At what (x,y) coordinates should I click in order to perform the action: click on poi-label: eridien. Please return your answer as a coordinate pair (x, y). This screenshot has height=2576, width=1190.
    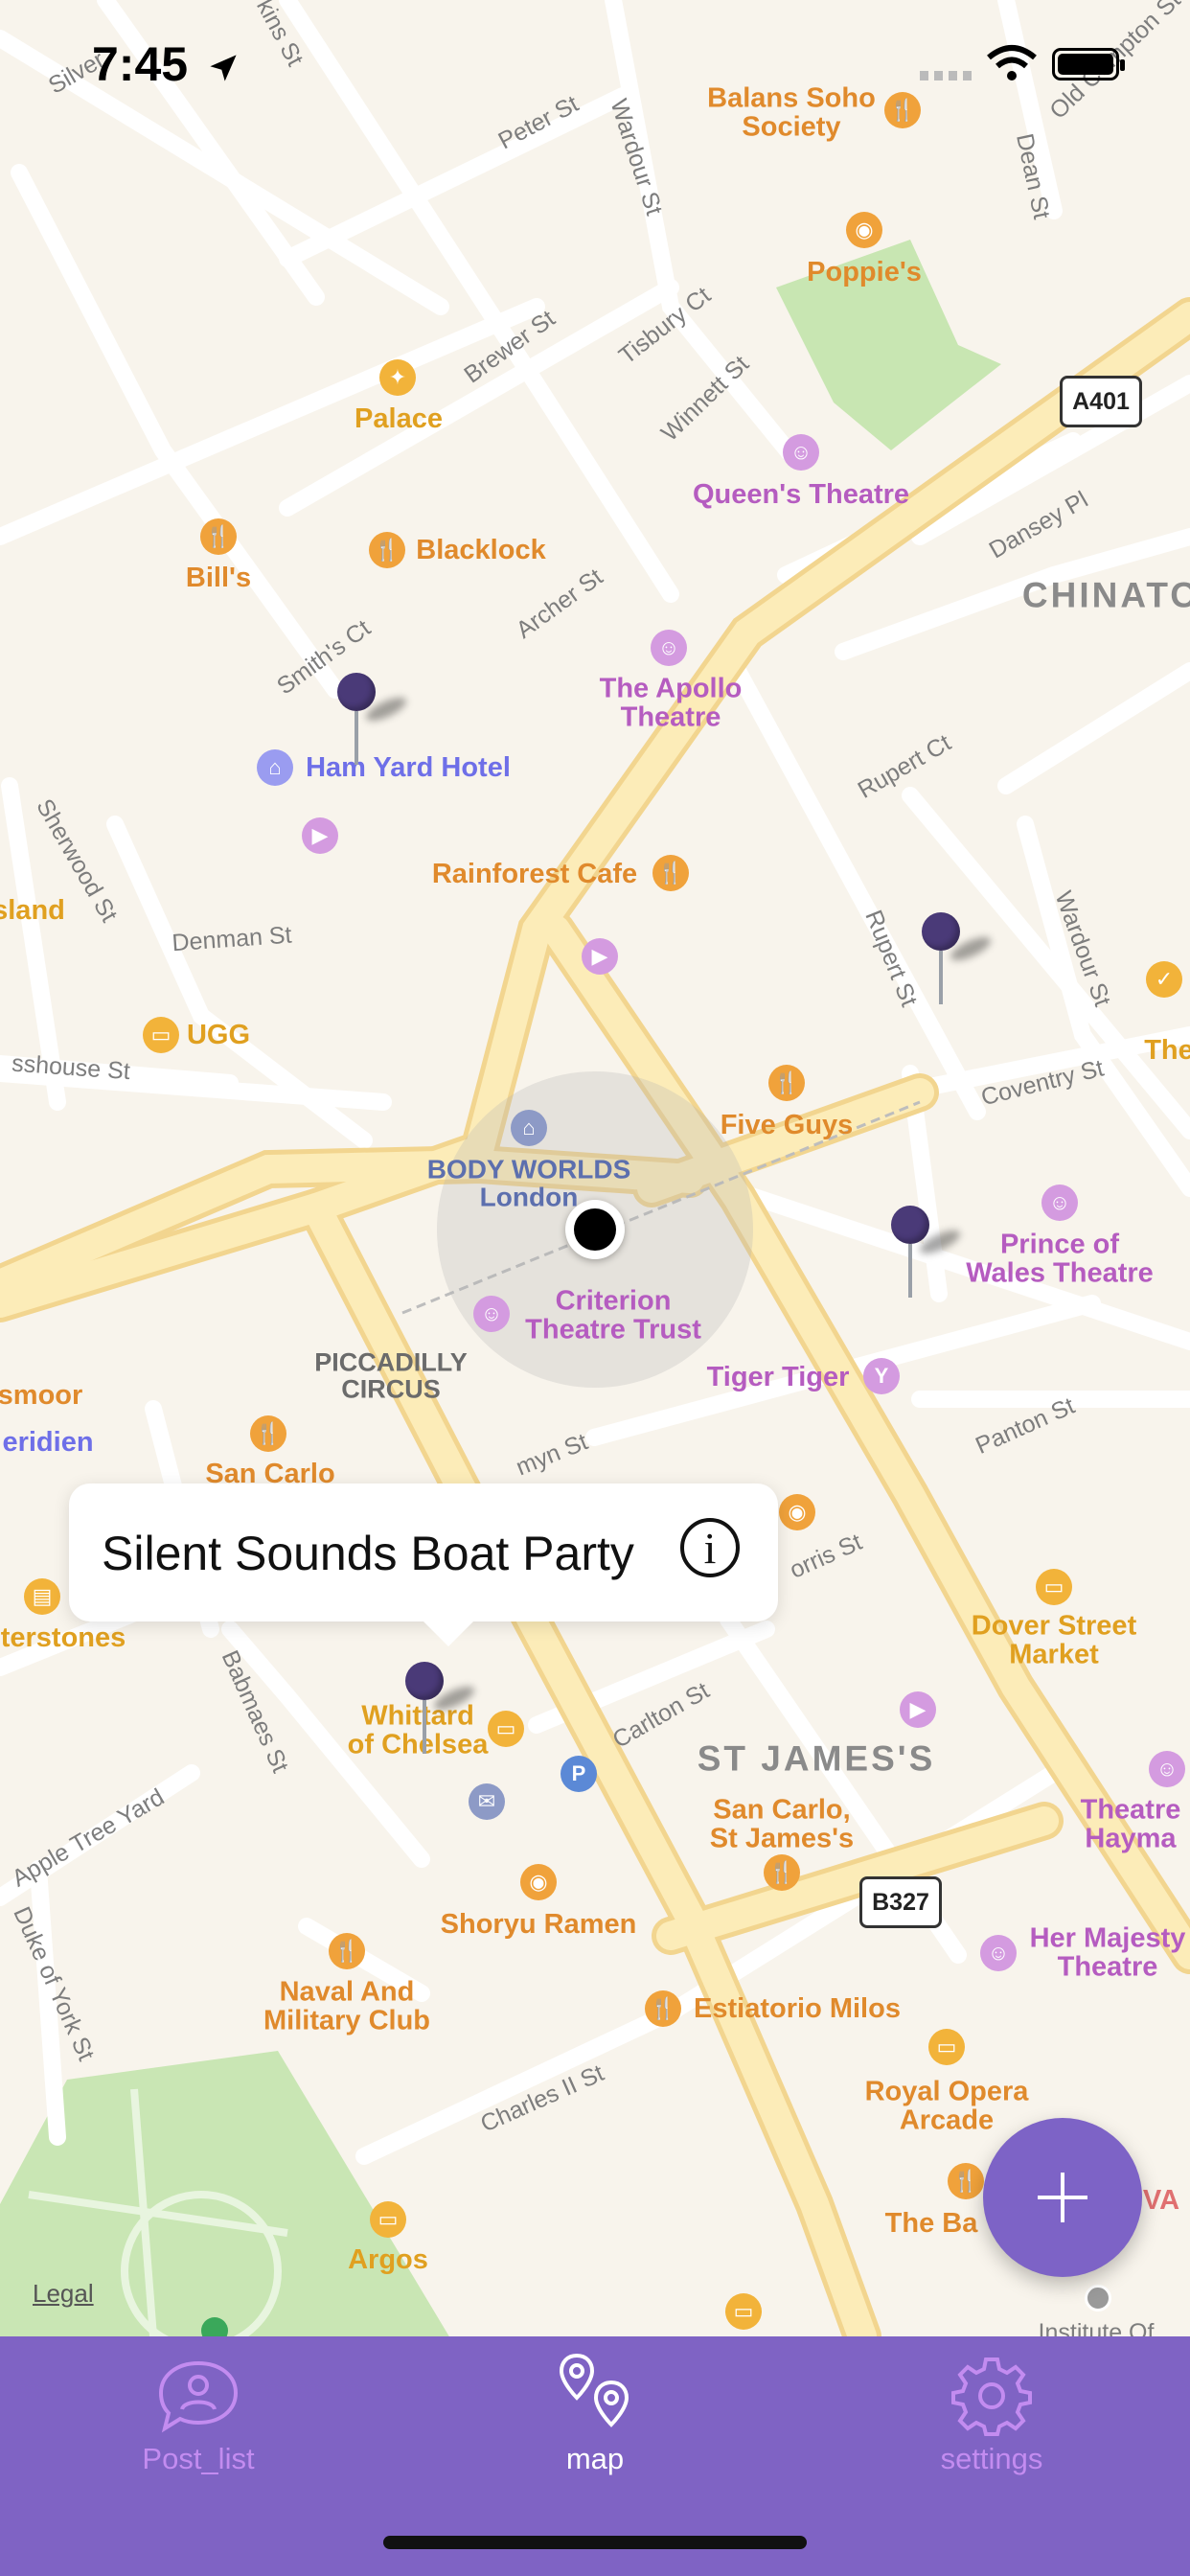
    Looking at the image, I should click on (48, 1442).